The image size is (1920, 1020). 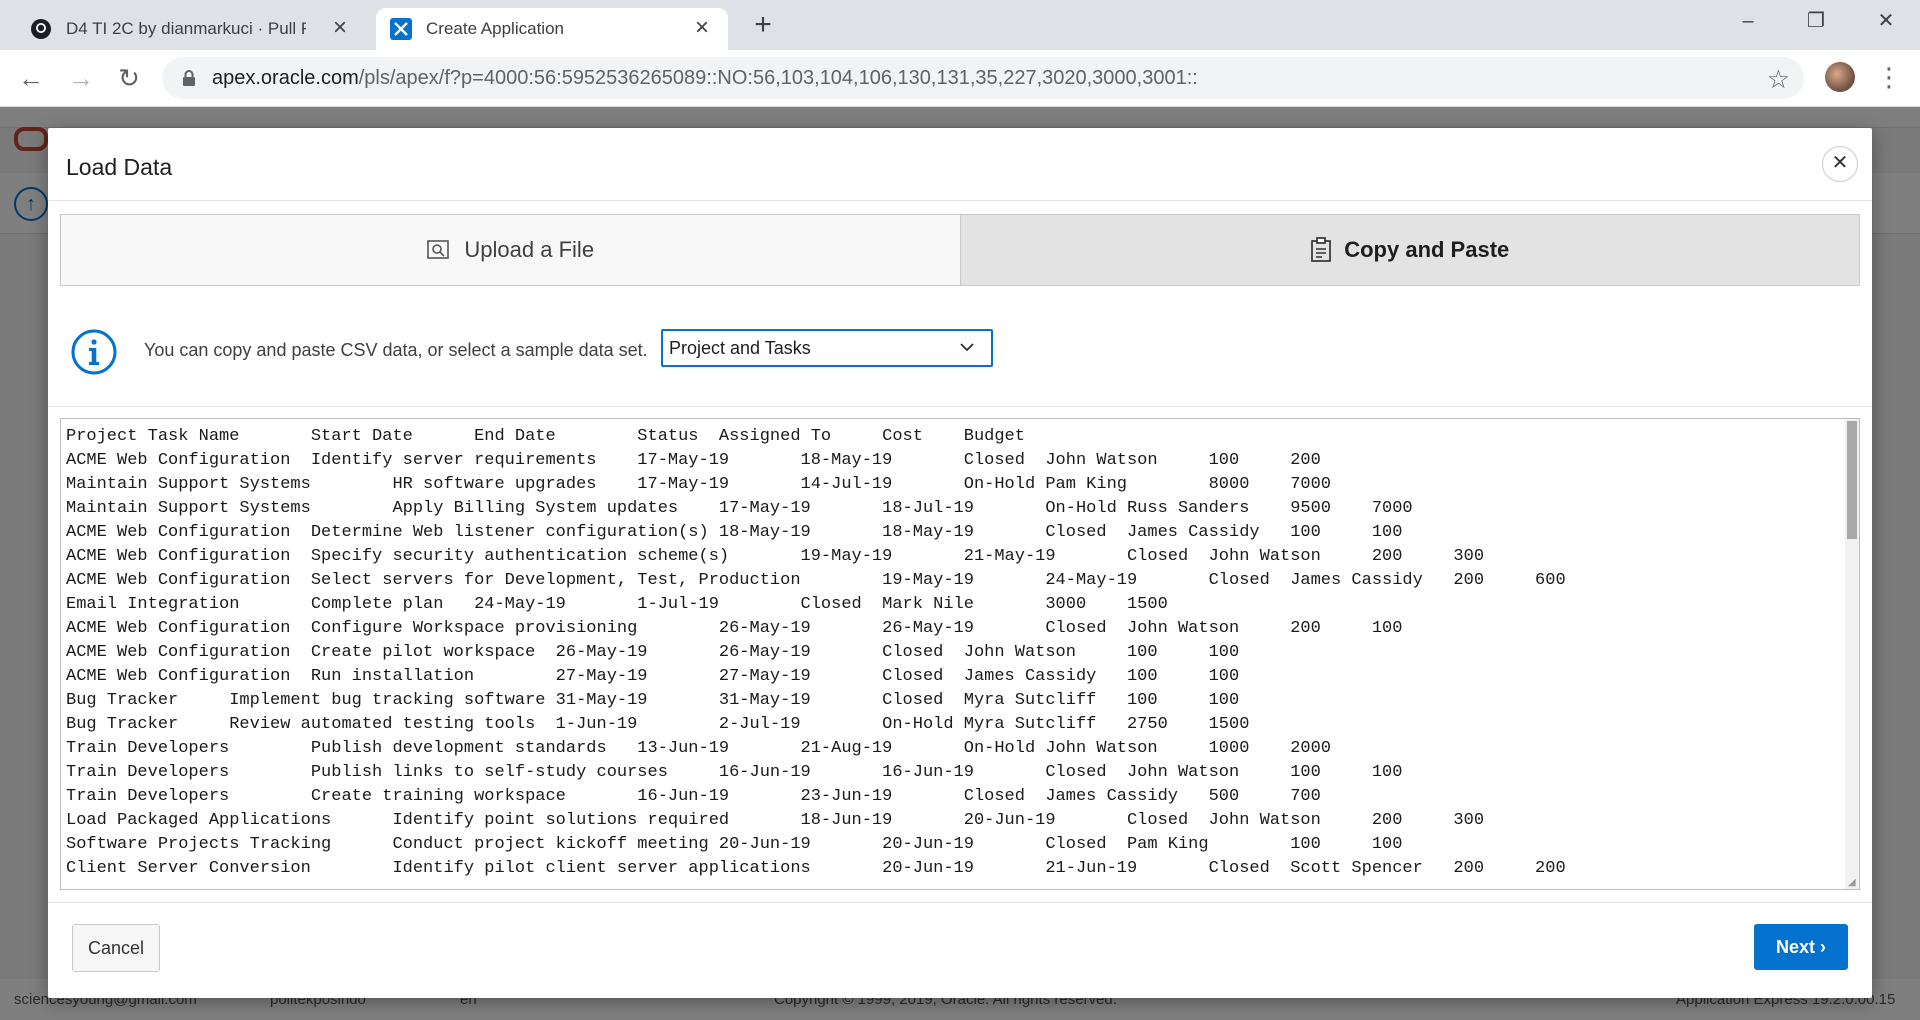 What do you see at coordinates (1889, 77) in the screenshot?
I see `browser-menu-icon: ⋮` at bounding box center [1889, 77].